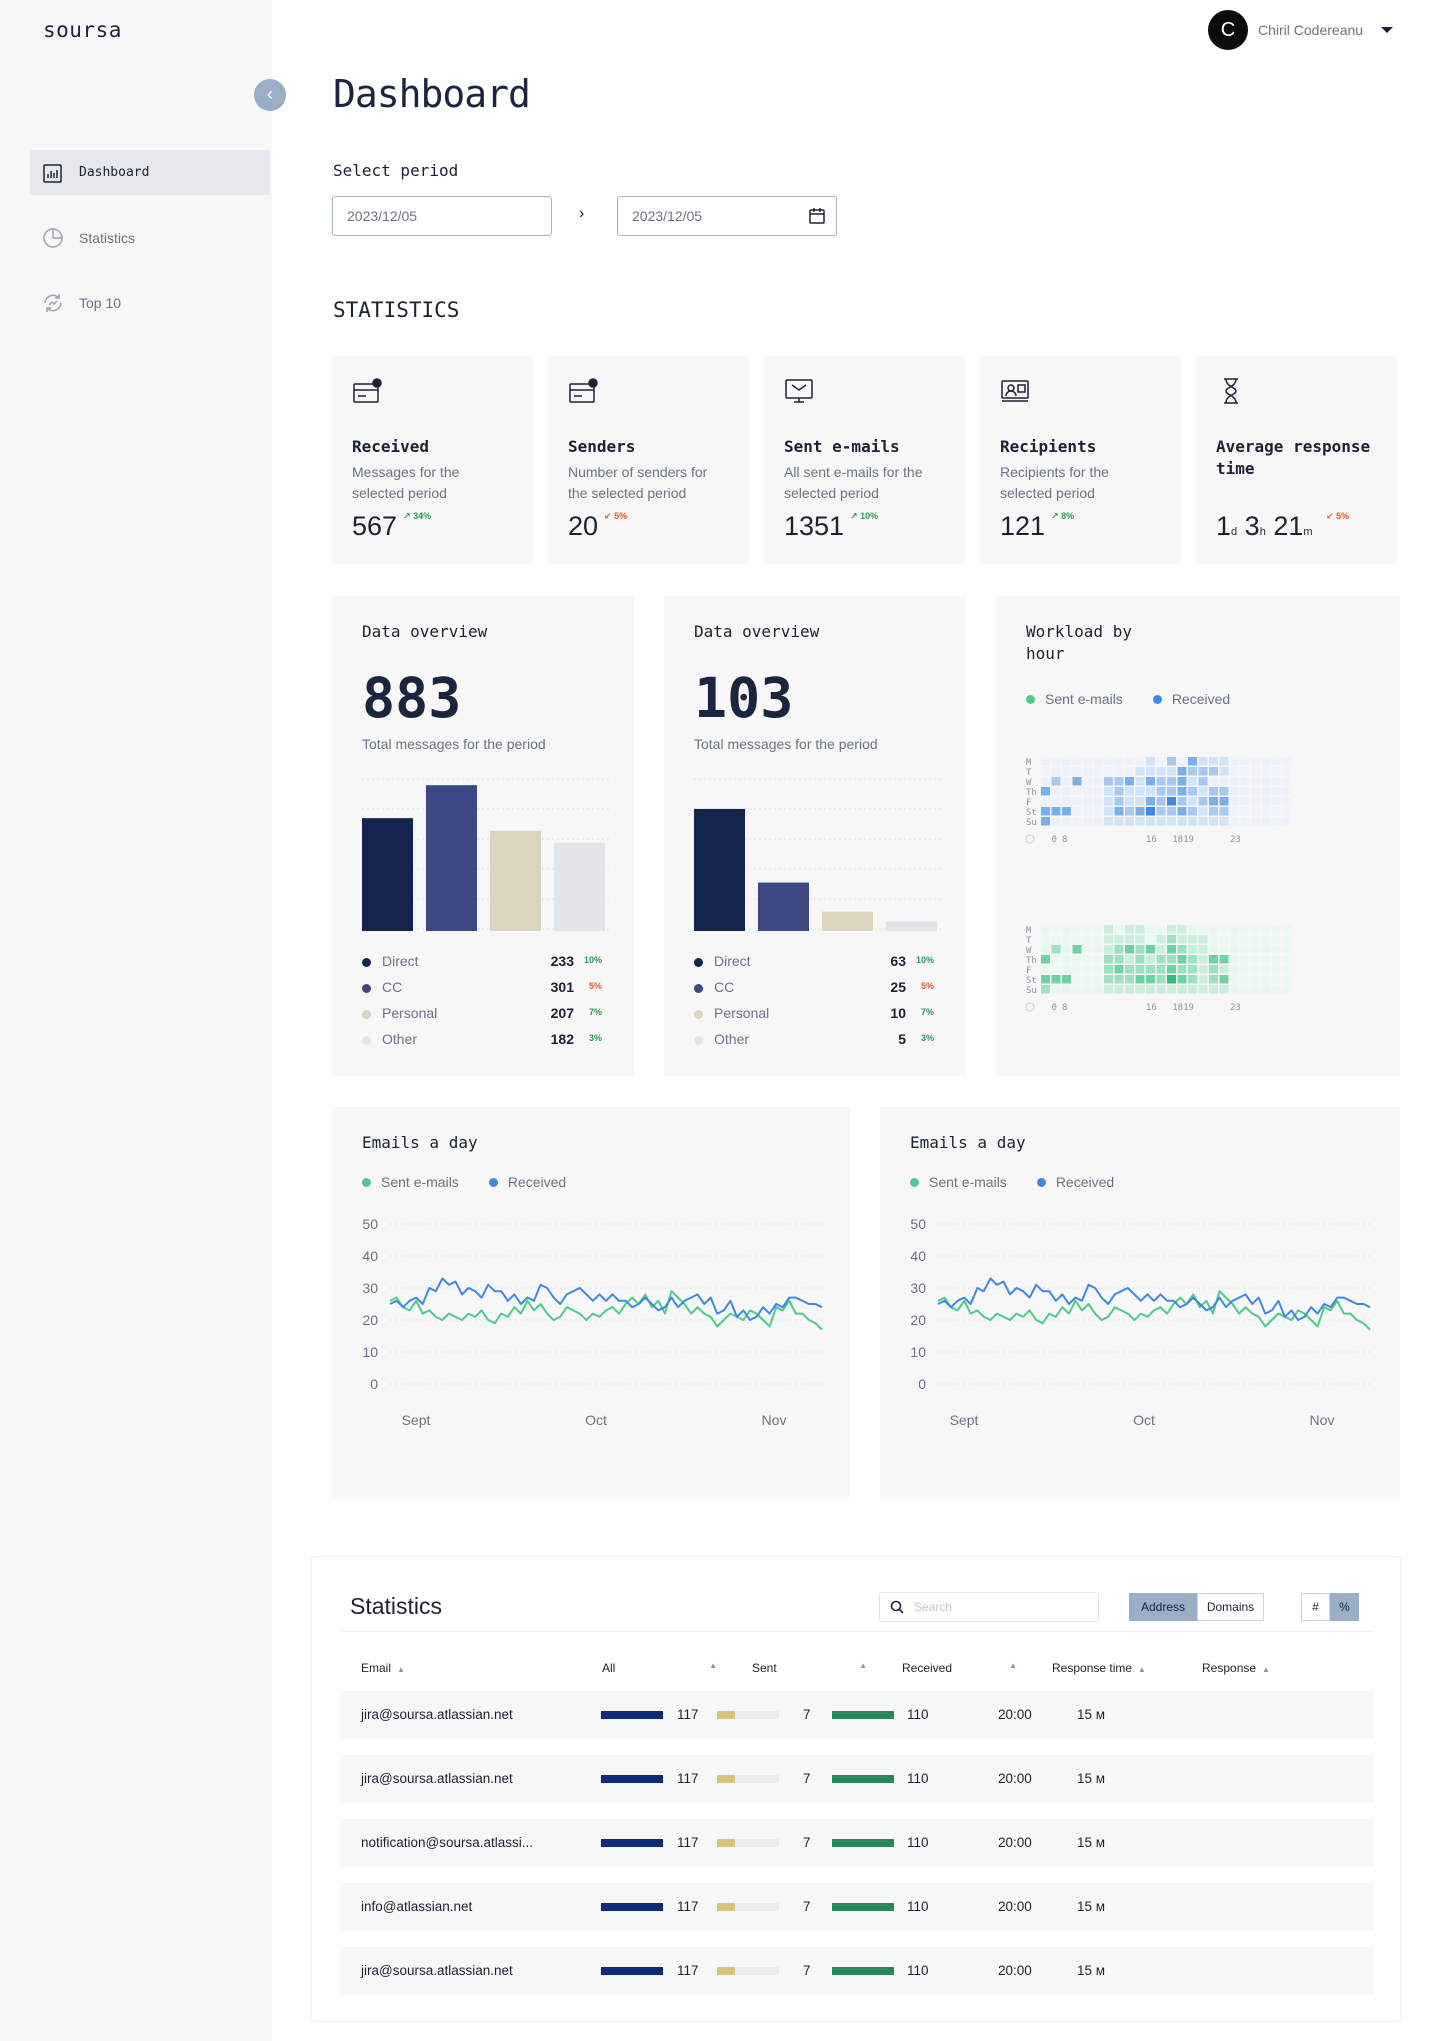 The width and height of the screenshot is (1440, 2041). What do you see at coordinates (1301, 30) in the screenshot?
I see `user-menu: C Chiril Codereanu` at bounding box center [1301, 30].